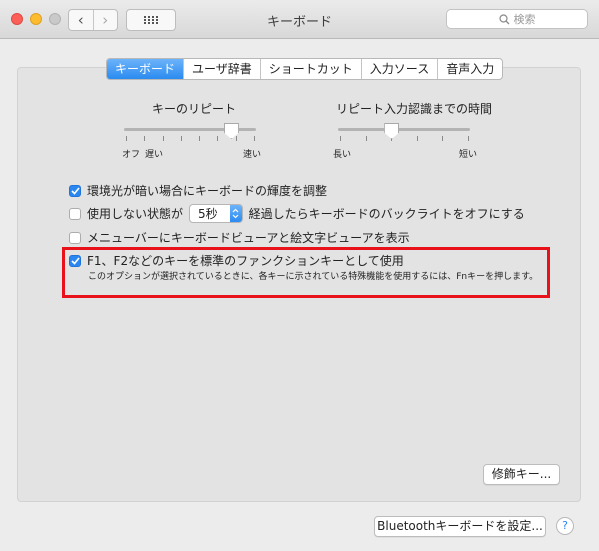 This screenshot has width=599, height=551. I want to click on search-placeholder: 検索, so click(524, 19).